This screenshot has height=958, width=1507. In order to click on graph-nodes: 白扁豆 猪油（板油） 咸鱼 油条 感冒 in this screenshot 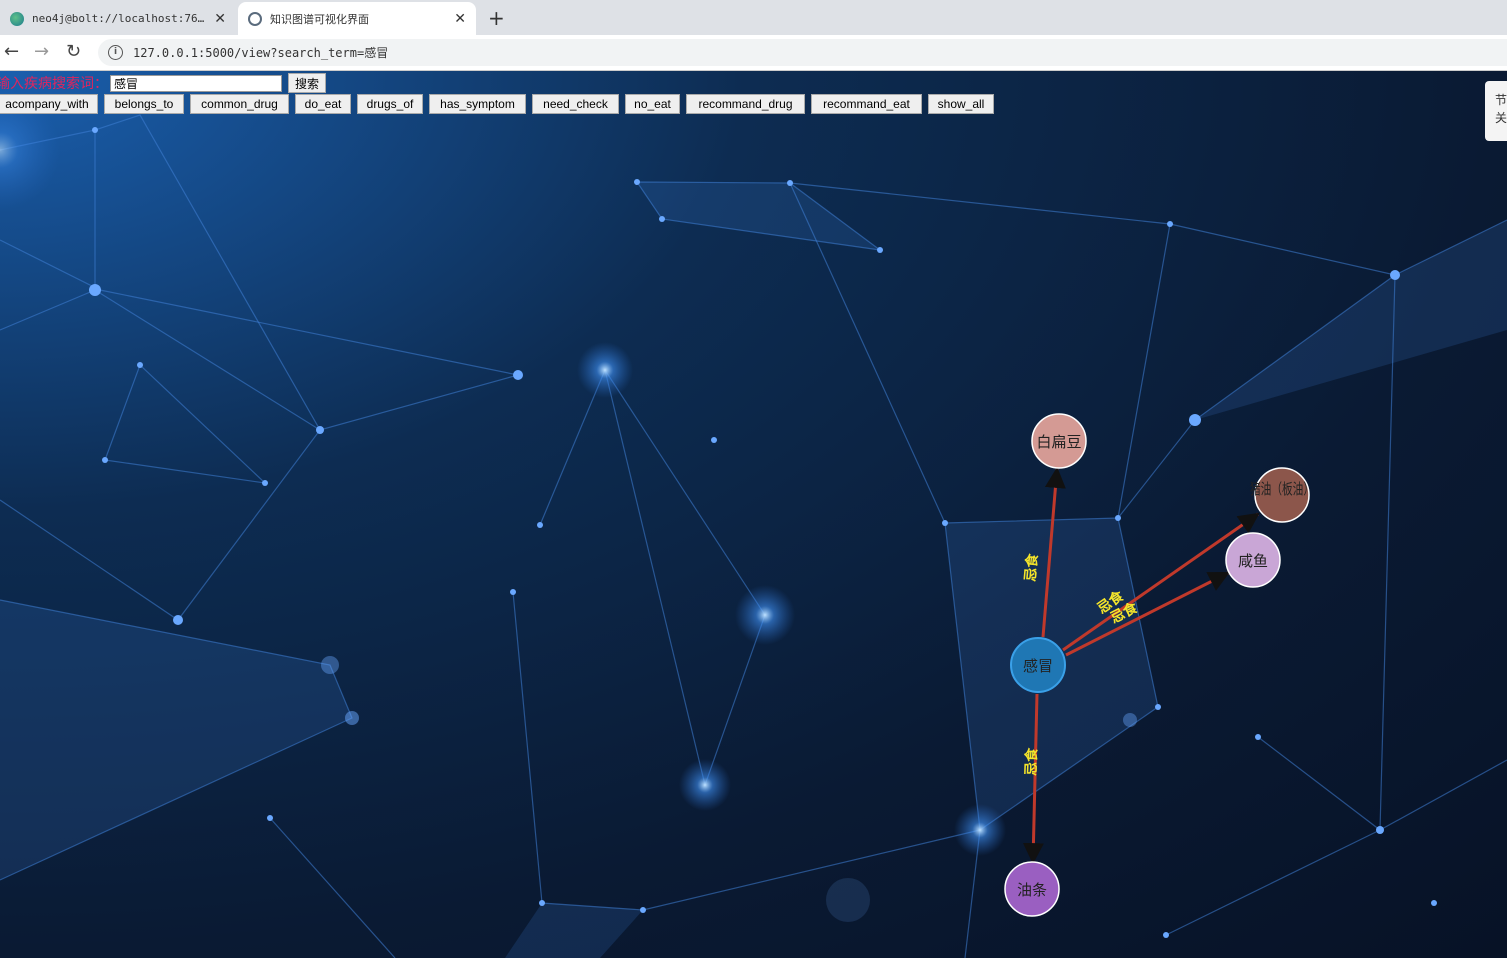, I will do `click(1159, 665)`.